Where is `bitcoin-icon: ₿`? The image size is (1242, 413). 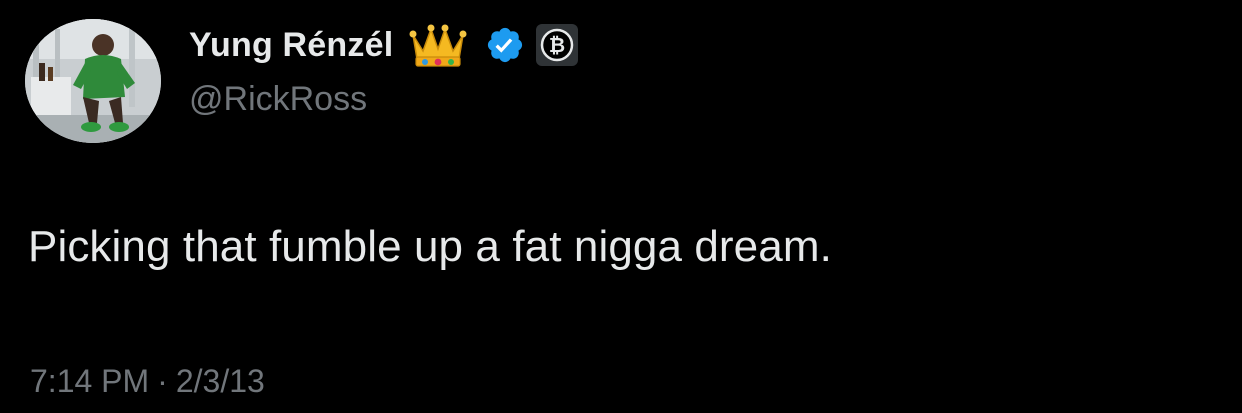
bitcoin-icon: ₿ is located at coordinates (557, 45).